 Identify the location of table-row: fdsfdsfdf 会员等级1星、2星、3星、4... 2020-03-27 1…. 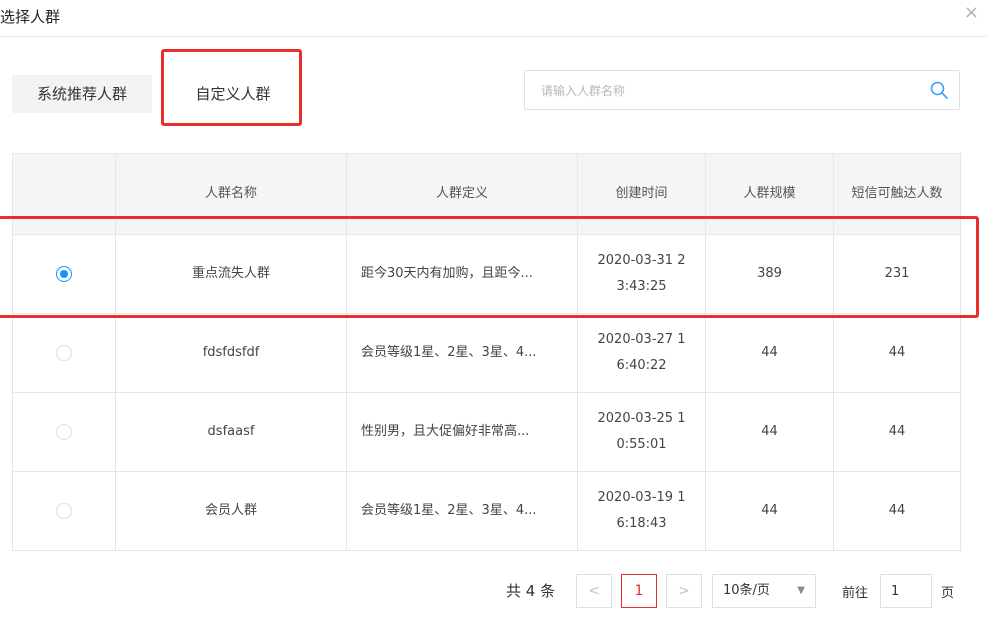
(486, 353).